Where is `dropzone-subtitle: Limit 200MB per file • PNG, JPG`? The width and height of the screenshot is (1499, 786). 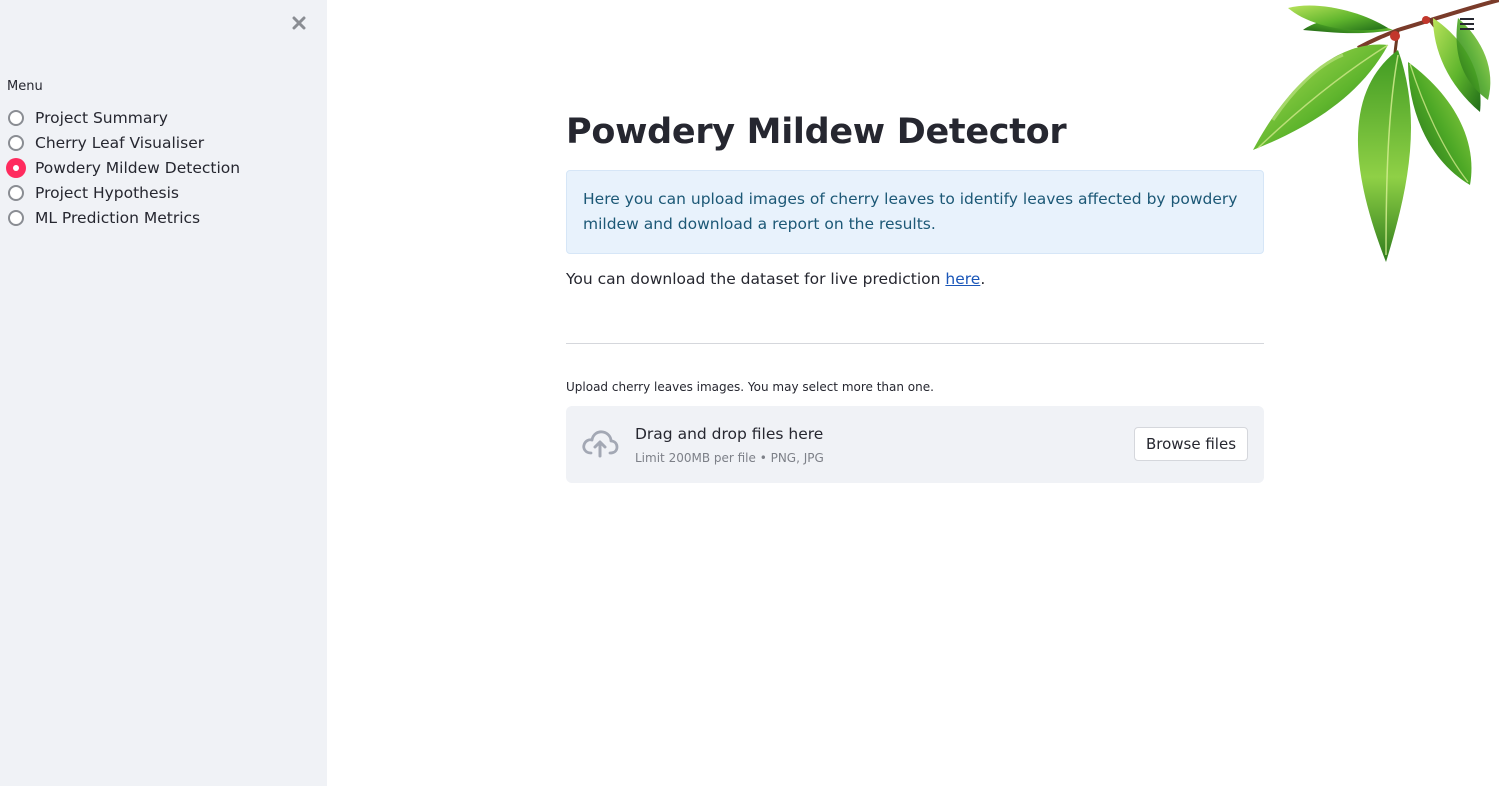 dropzone-subtitle: Limit 200MB per file • PNG, JPG is located at coordinates (729, 458).